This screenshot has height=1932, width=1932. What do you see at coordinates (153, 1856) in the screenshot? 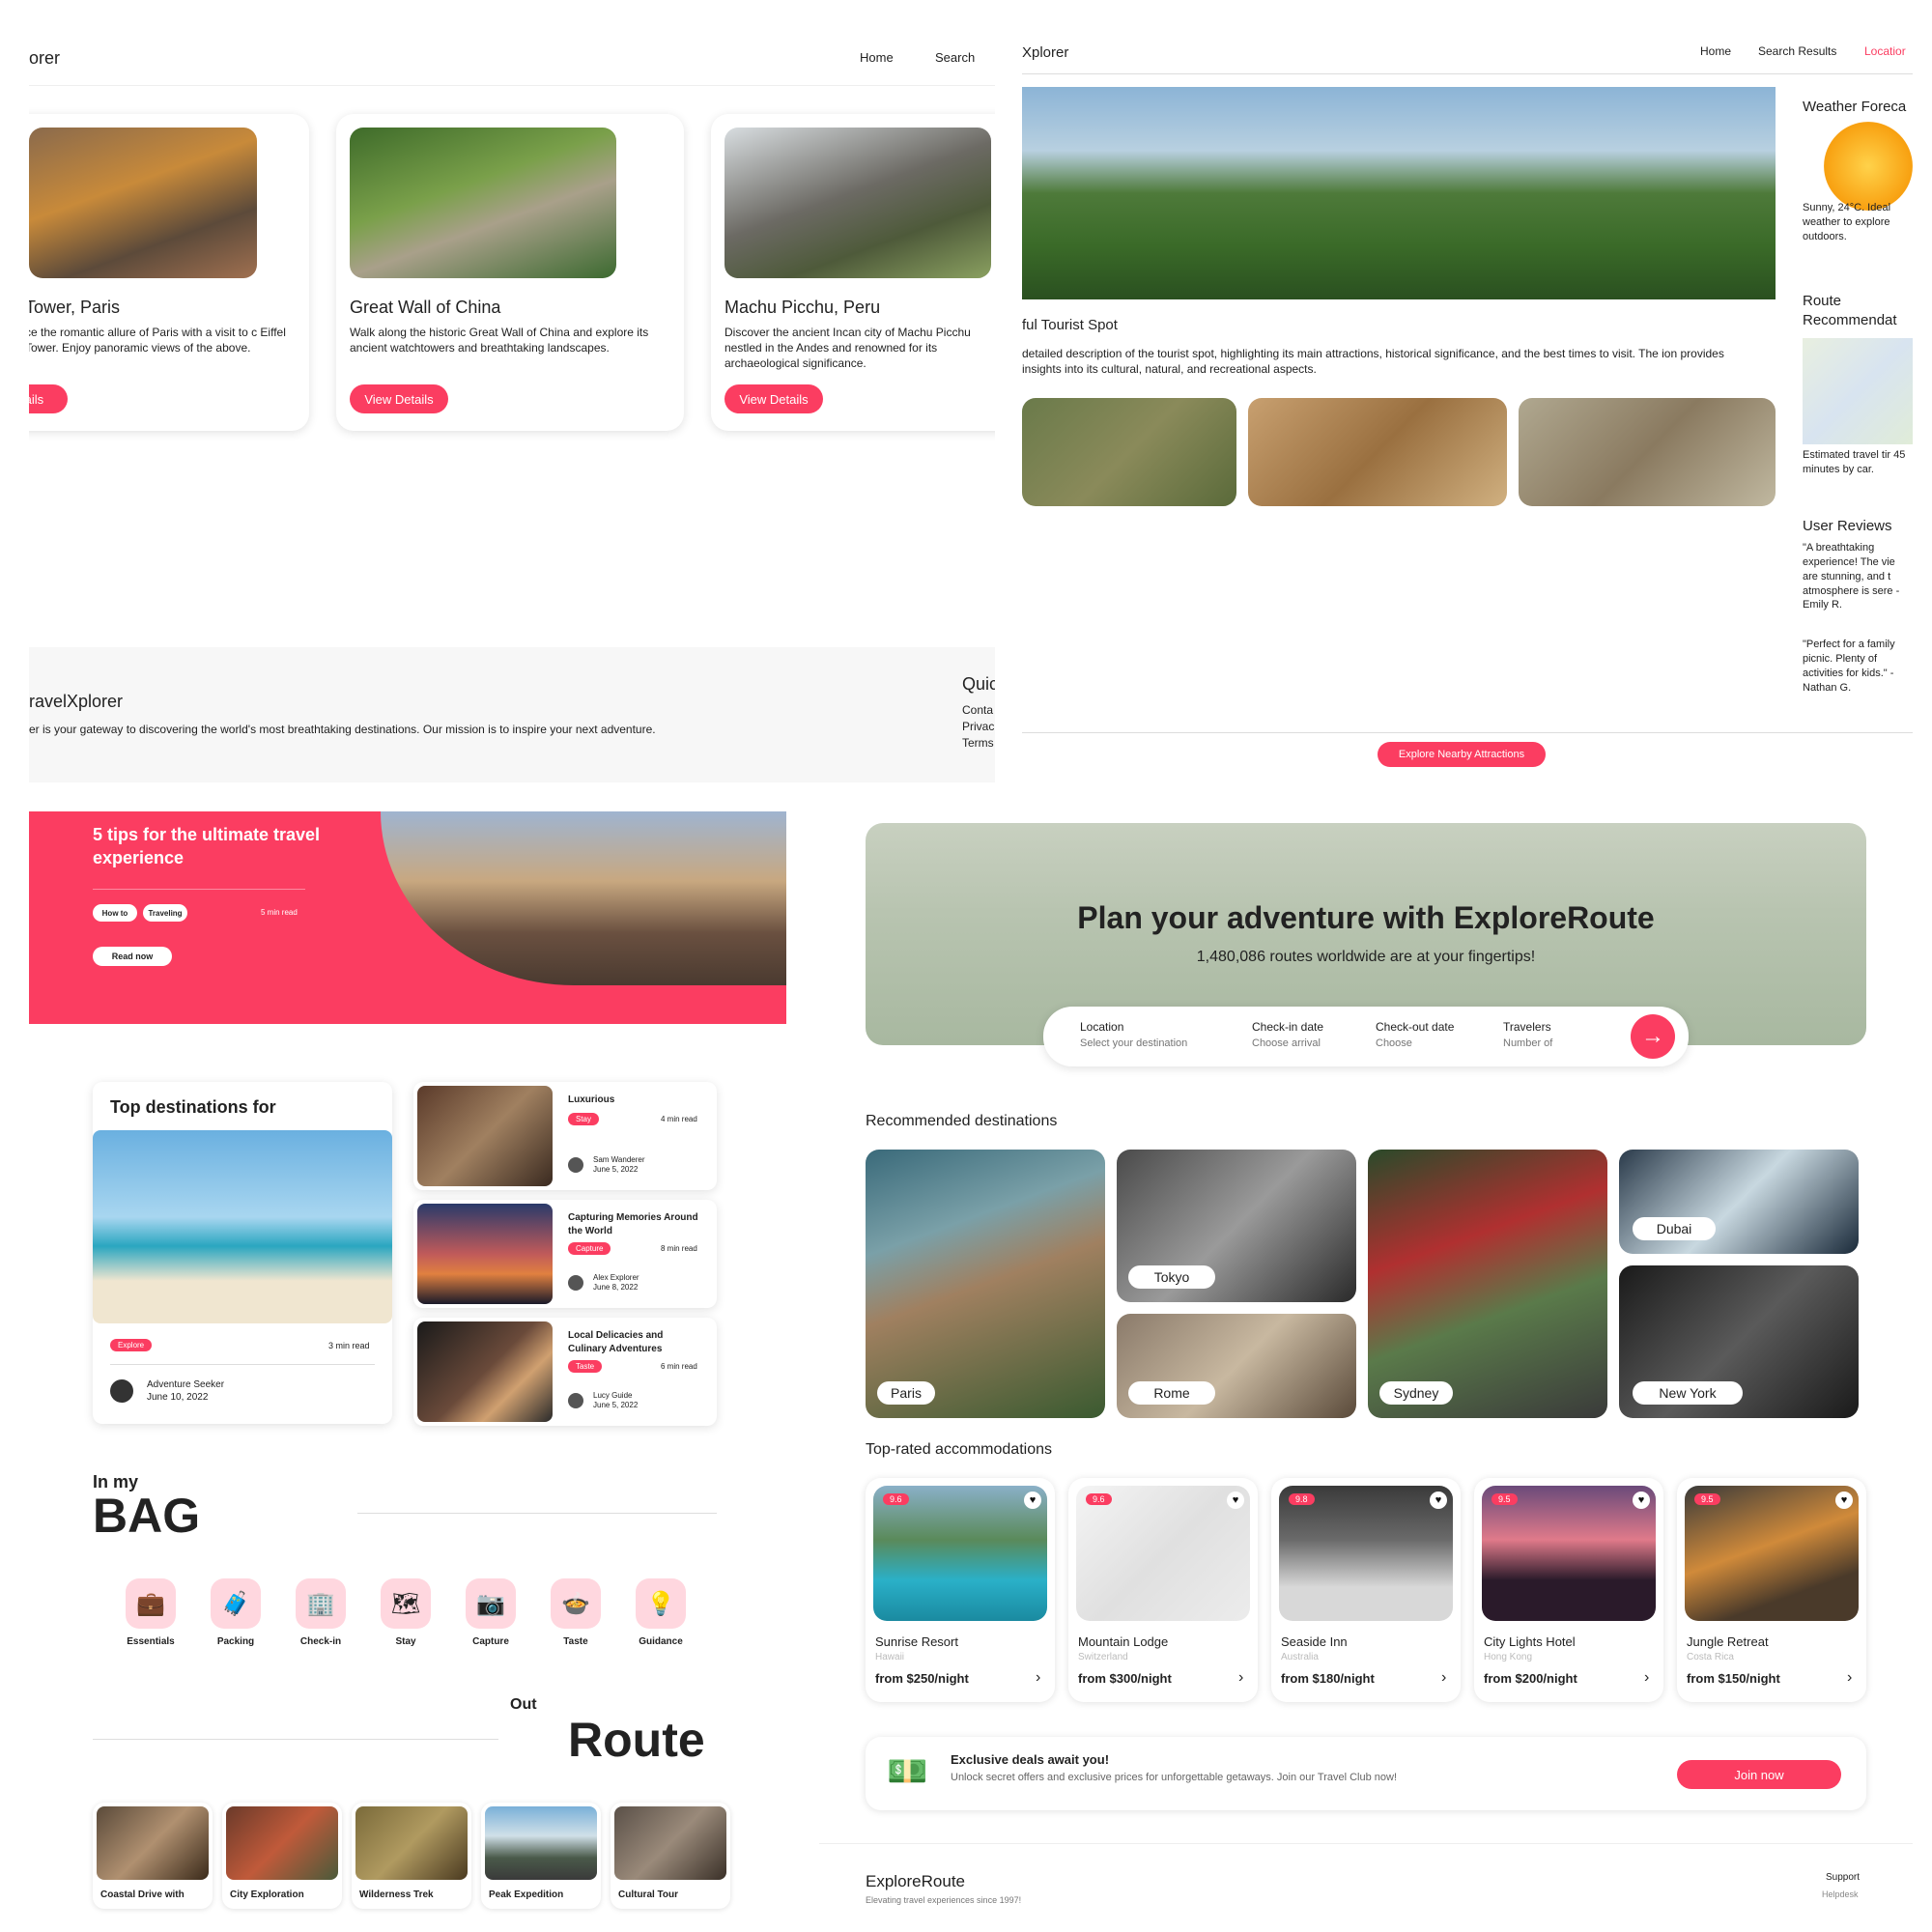
I see `route-card: Coastal Drive with` at bounding box center [153, 1856].